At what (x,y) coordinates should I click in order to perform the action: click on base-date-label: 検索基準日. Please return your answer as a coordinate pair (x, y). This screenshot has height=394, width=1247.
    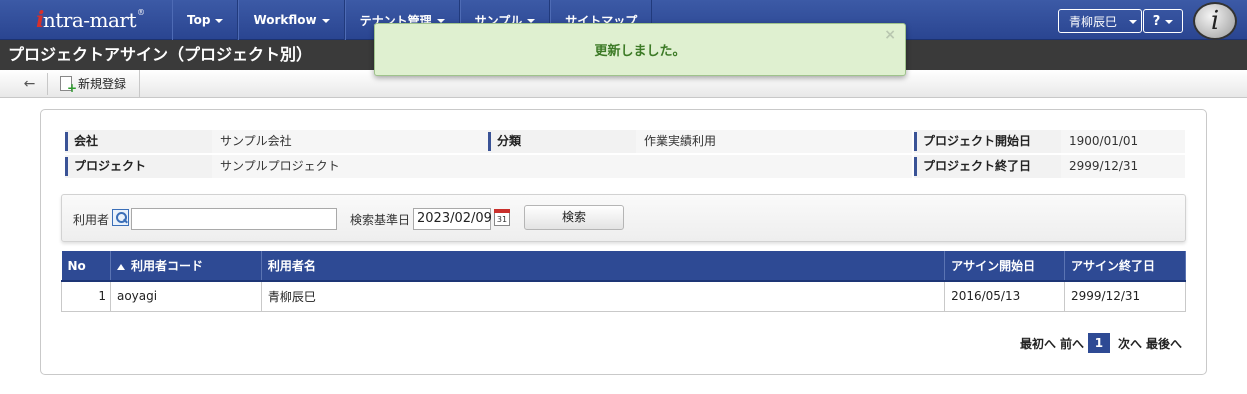
    Looking at the image, I should click on (380, 220).